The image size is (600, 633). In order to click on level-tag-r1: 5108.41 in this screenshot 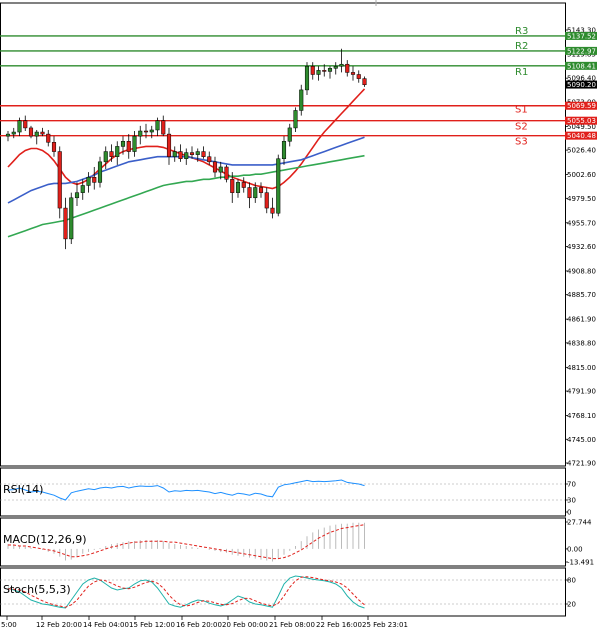, I will do `click(581, 65)`.